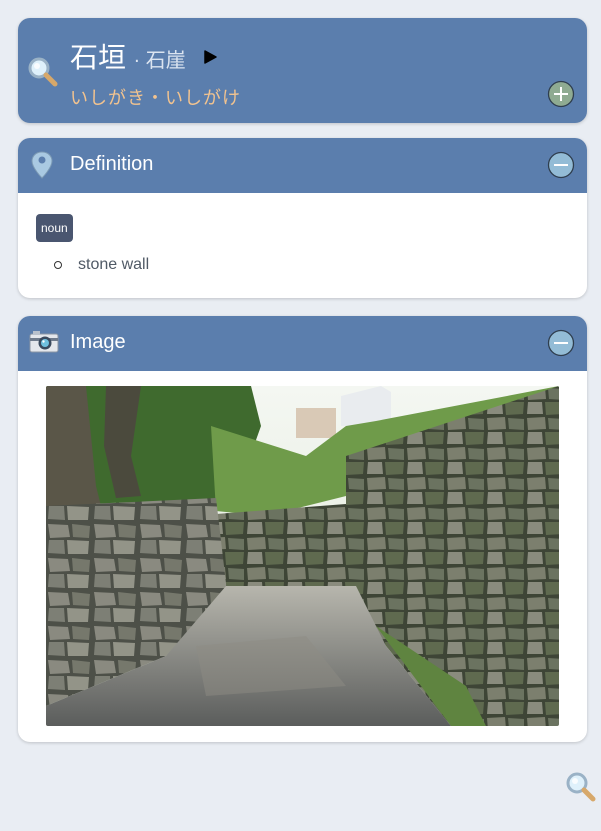 The width and height of the screenshot is (601, 831). I want to click on part-of-speech-badge: noun, so click(54, 228).